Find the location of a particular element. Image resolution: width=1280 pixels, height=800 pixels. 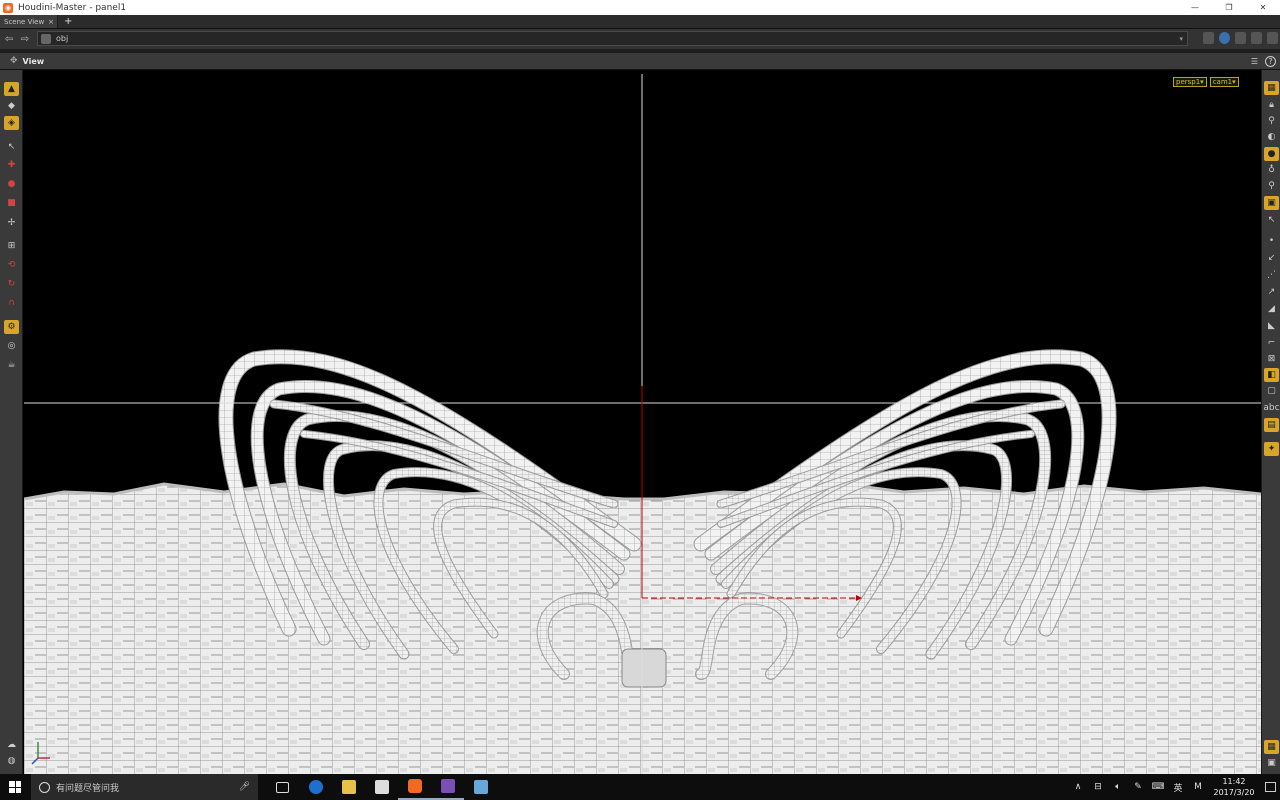

microphone-icon: 🎤︎ is located at coordinates (244, 787).